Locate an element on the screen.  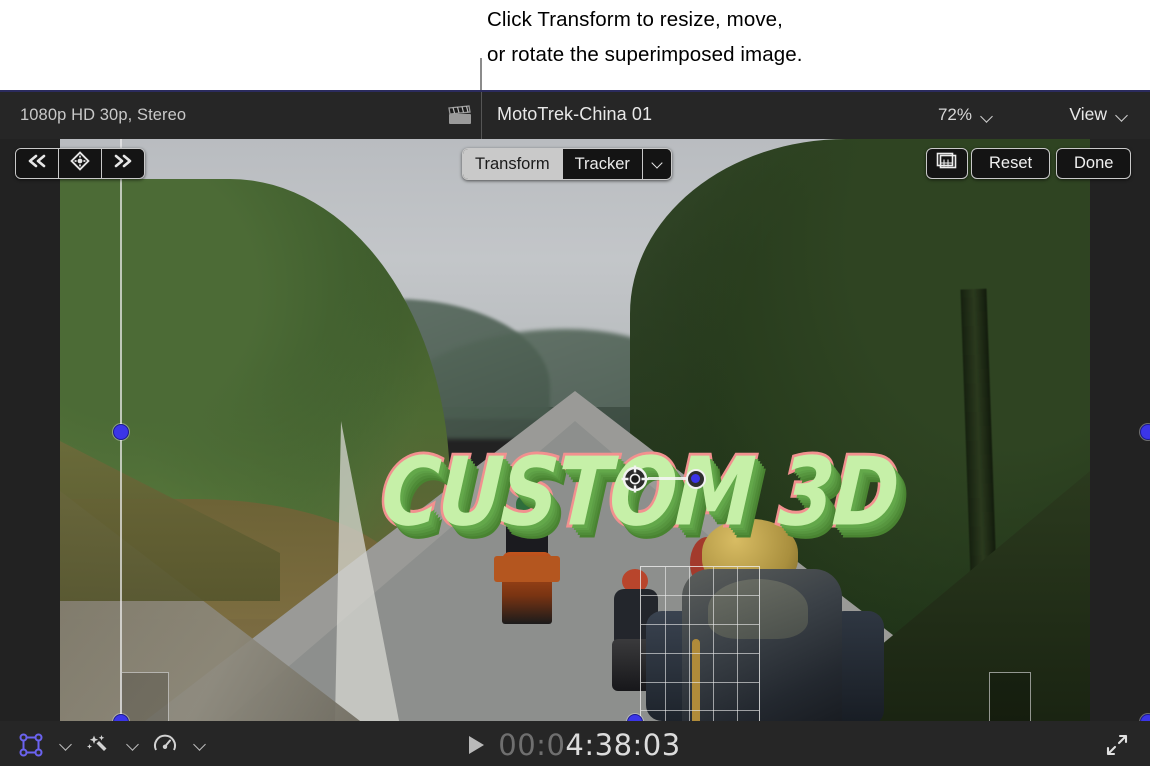
motorcyclist-near is located at coordinates (770, 620).